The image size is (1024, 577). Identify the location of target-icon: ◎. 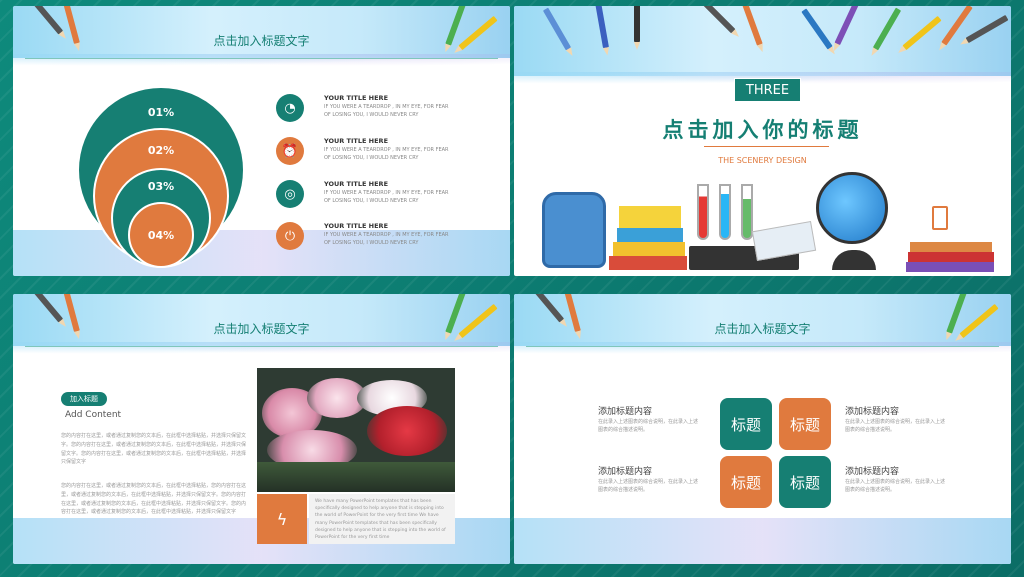
(290, 194).